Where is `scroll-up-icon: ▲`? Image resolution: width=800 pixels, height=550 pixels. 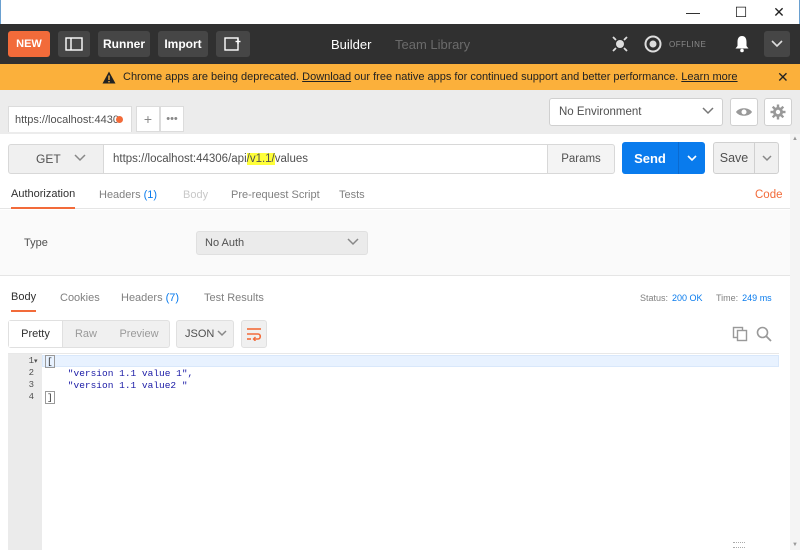 scroll-up-icon: ▲ is located at coordinates (795, 139).